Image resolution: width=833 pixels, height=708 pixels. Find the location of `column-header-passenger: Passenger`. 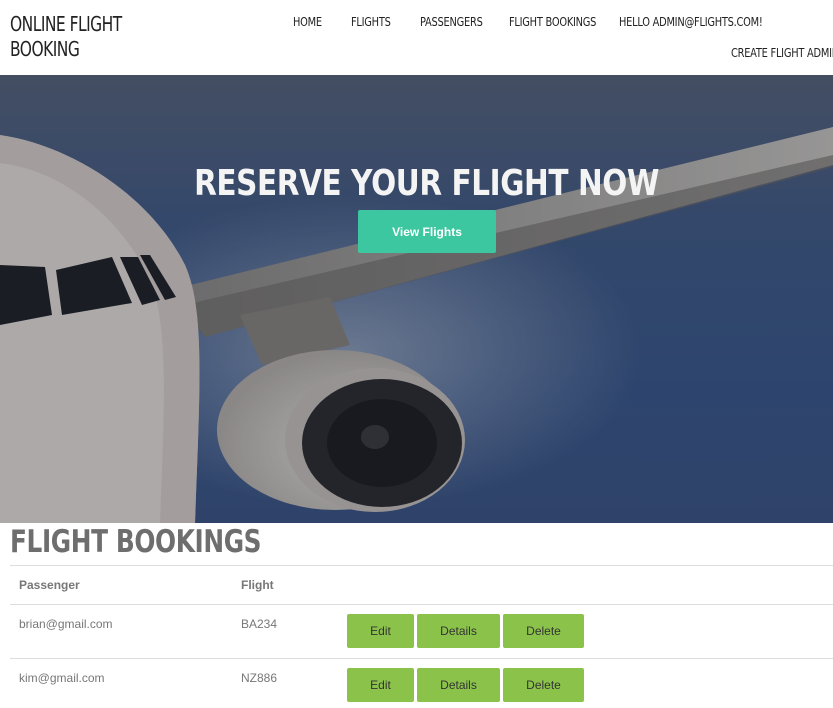

column-header-passenger: Passenger is located at coordinates (49, 585).